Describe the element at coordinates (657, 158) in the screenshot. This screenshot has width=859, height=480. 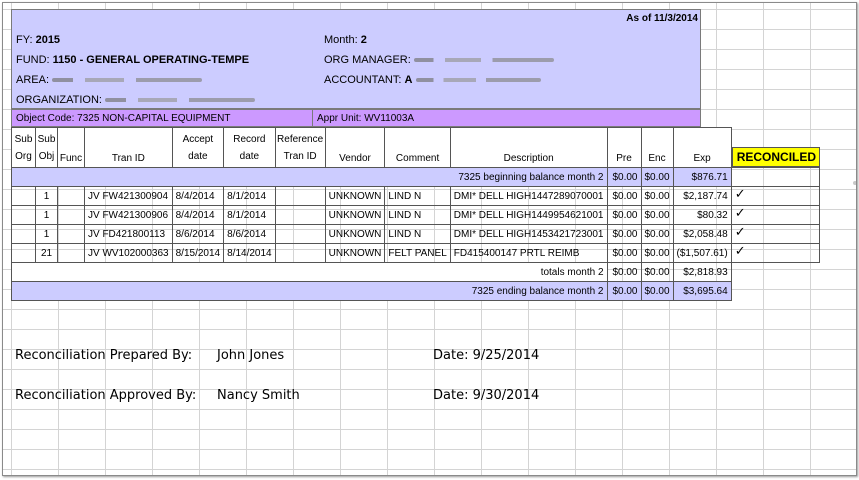
I see `col-enc-label: Enc` at that location.